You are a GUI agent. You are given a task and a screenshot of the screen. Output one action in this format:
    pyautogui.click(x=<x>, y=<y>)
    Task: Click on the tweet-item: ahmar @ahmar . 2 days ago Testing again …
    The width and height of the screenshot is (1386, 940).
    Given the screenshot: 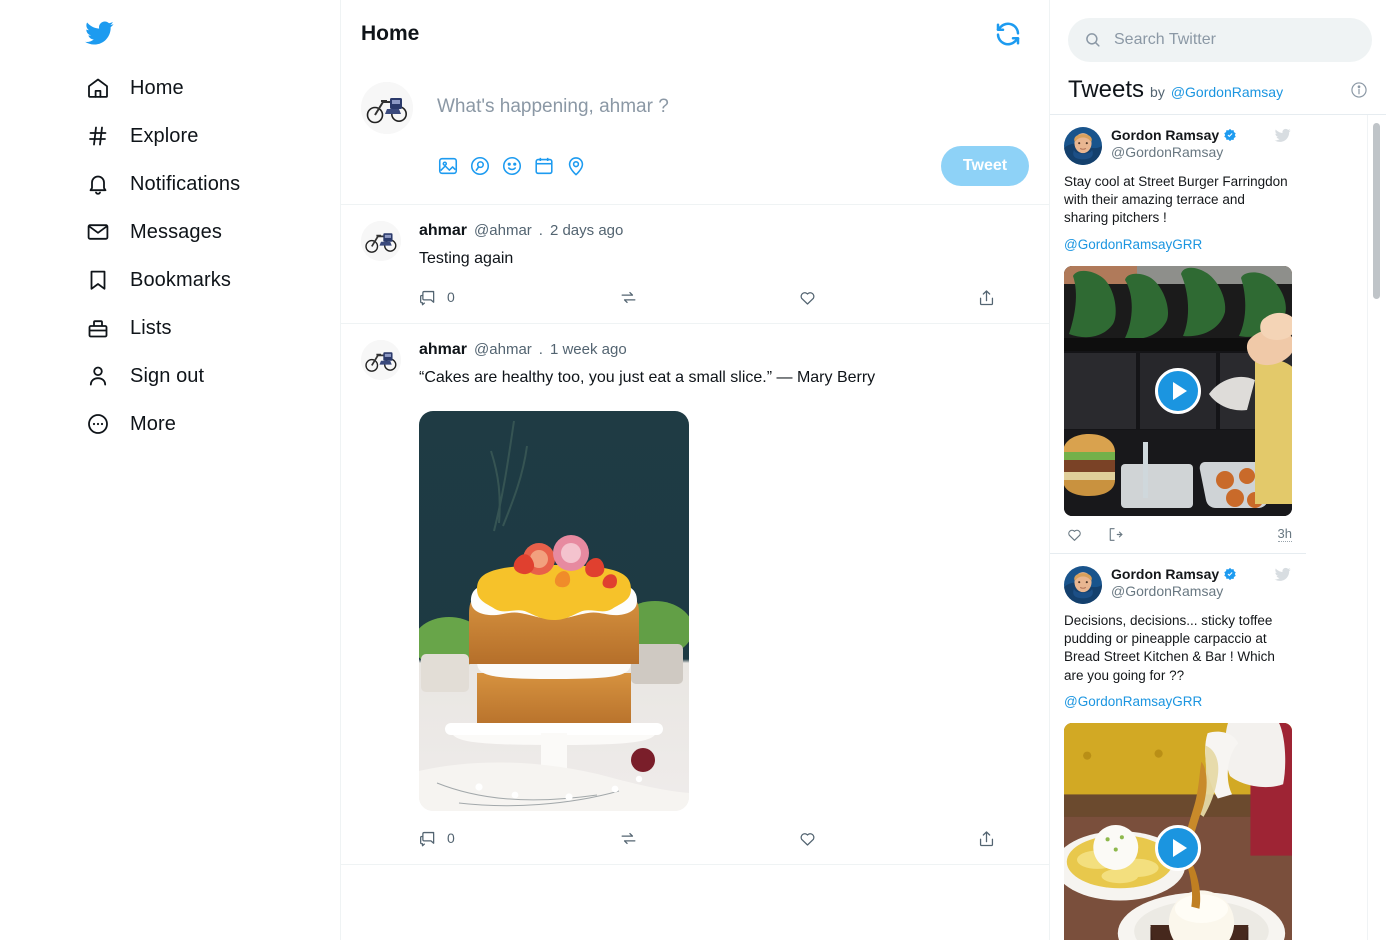 What is the action you would take?
    pyautogui.click(x=695, y=264)
    